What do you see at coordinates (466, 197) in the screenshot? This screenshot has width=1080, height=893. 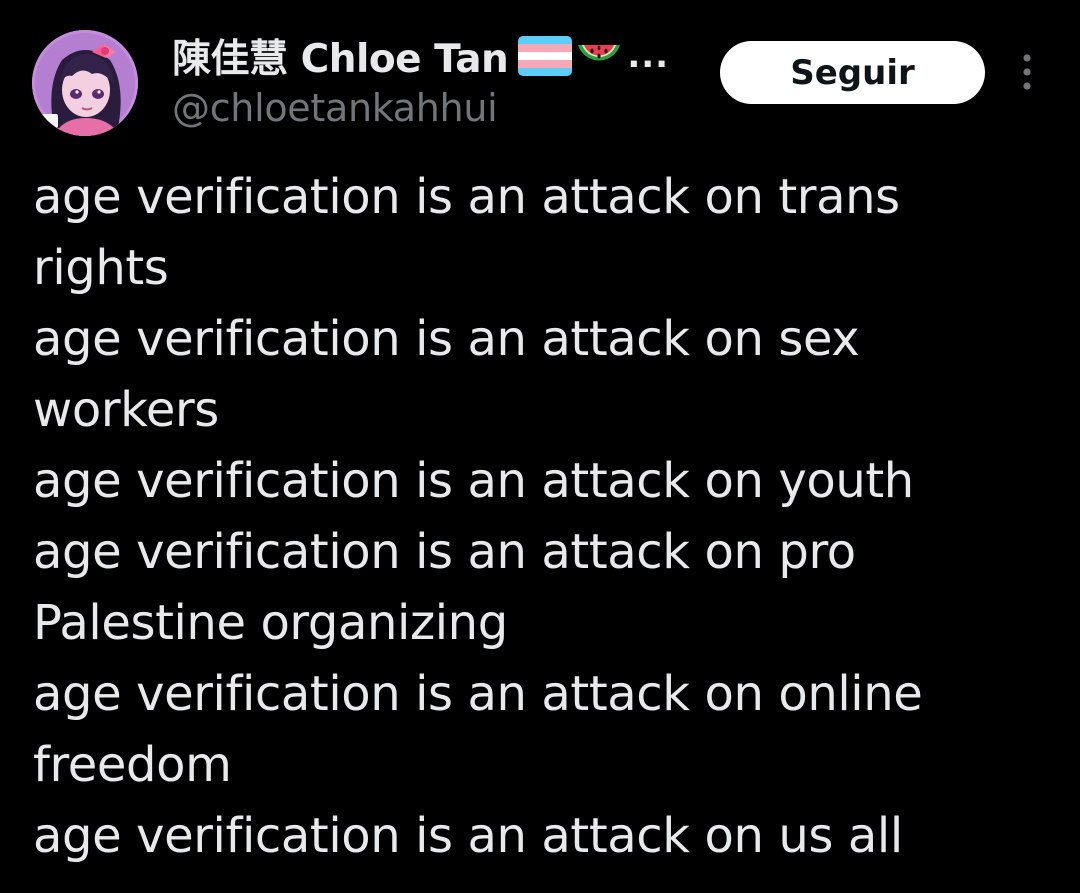 I see `tweet-line: age verification is an attack on trans` at bounding box center [466, 197].